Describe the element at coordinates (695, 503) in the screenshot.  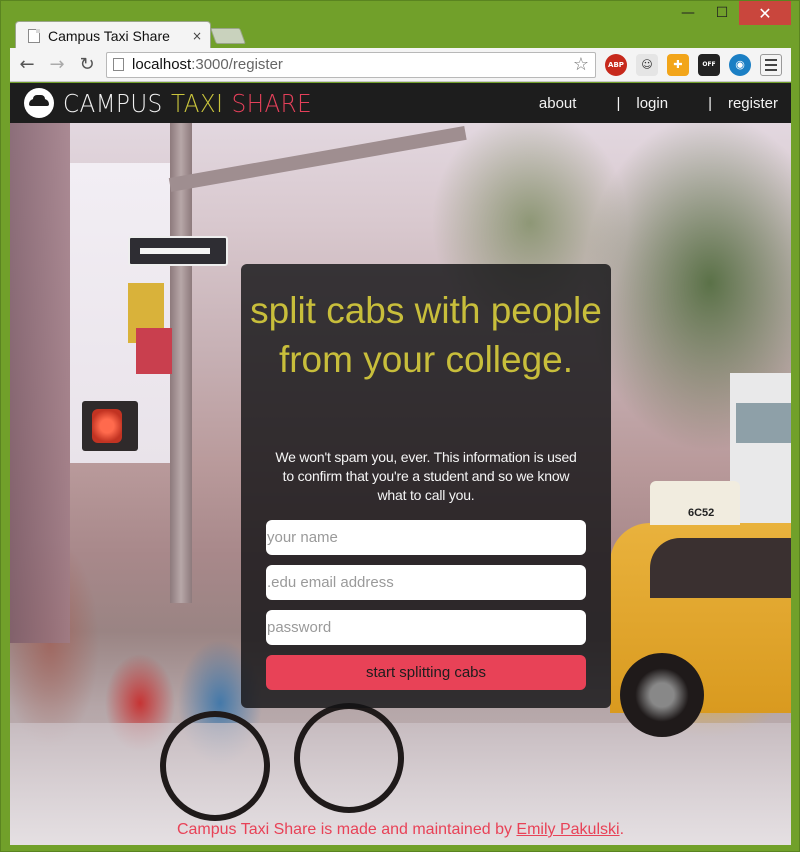
I see `background-taxi-roof-sign` at that location.